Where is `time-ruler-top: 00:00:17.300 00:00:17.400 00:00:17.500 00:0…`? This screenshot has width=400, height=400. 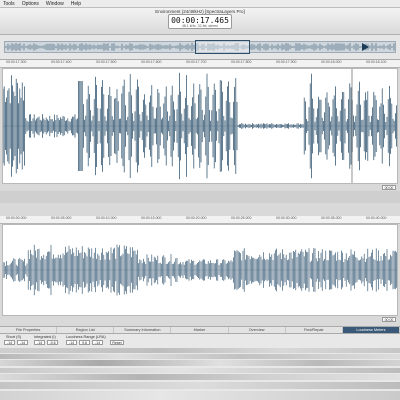 time-ruler-top: 00:00:17.300 00:00:17.400 00:00:17.500 00:0… is located at coordinates (200, 64).